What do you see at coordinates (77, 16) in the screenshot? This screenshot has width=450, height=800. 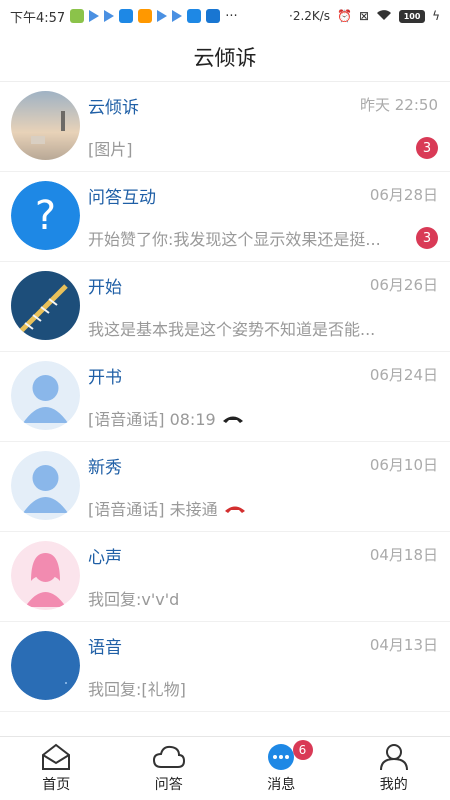 I see `android-debug-icon` at bounding box center [77, 16].